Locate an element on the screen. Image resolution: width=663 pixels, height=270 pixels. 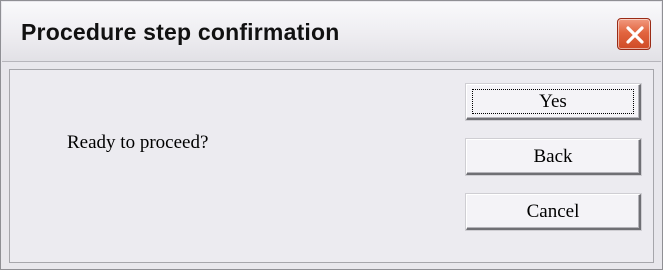
cancel-button-label: Cancel is located at coordinates (553, 211).